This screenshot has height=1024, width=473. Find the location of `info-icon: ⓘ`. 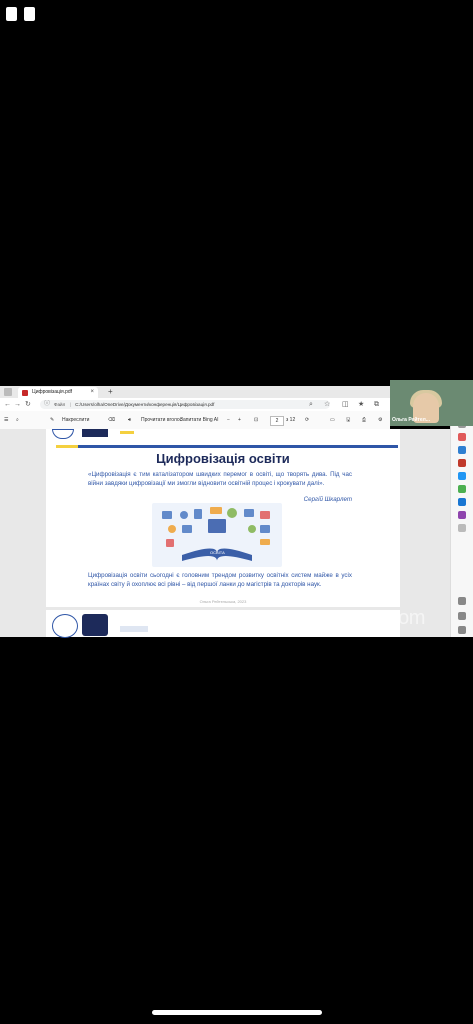

info-icon: ⓘ is located at coordinates (47, 404).